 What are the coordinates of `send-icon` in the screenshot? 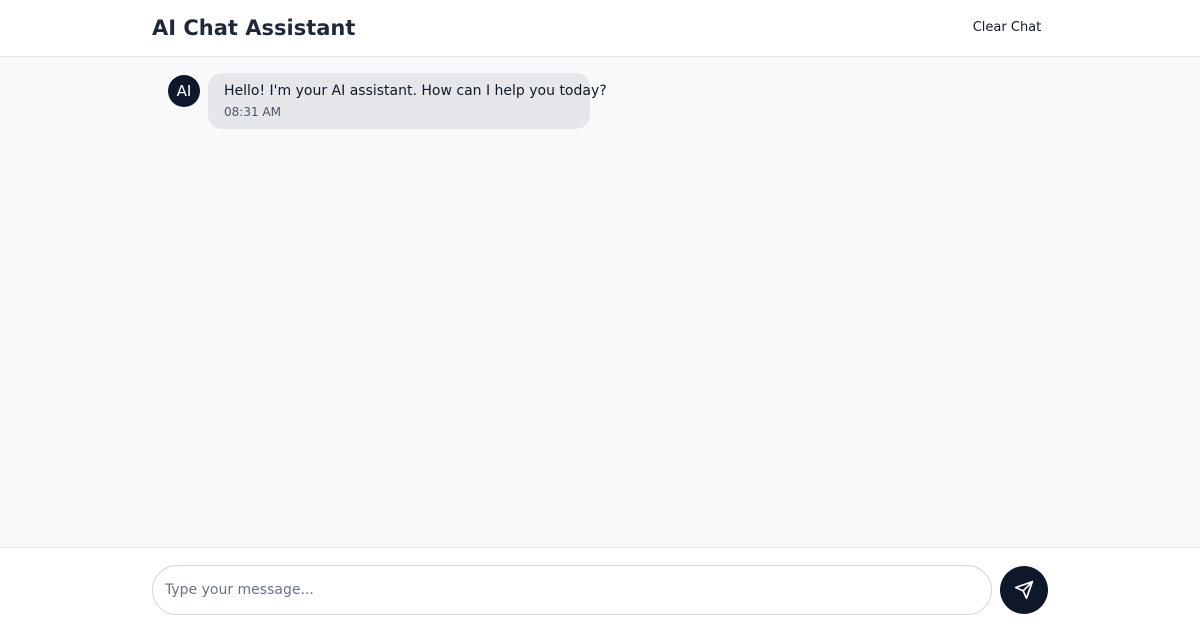 It's located at (1024, 590).